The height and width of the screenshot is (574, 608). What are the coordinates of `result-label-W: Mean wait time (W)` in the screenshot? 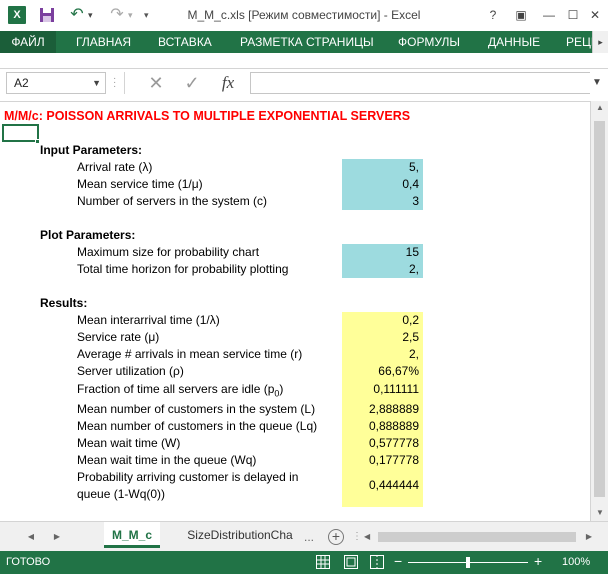 It's located at (129, 443).